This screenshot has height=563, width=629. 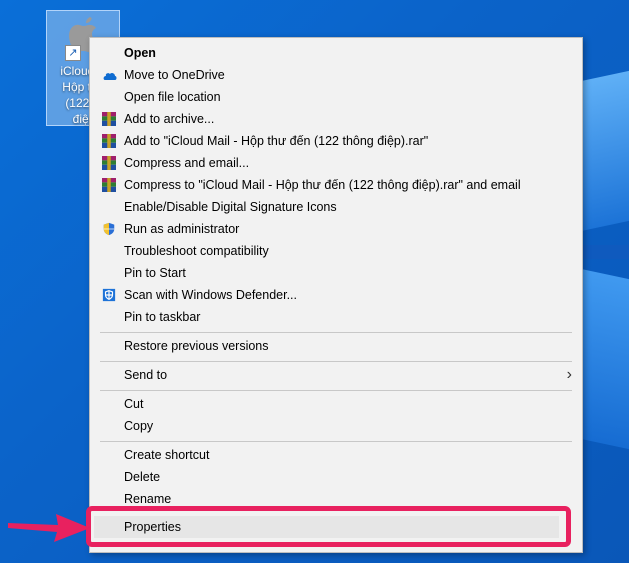 What do you see at coordinates (146, 375) in the screenshot?
I see `menu-item-label: Send to` at bounding box center [146, 375].